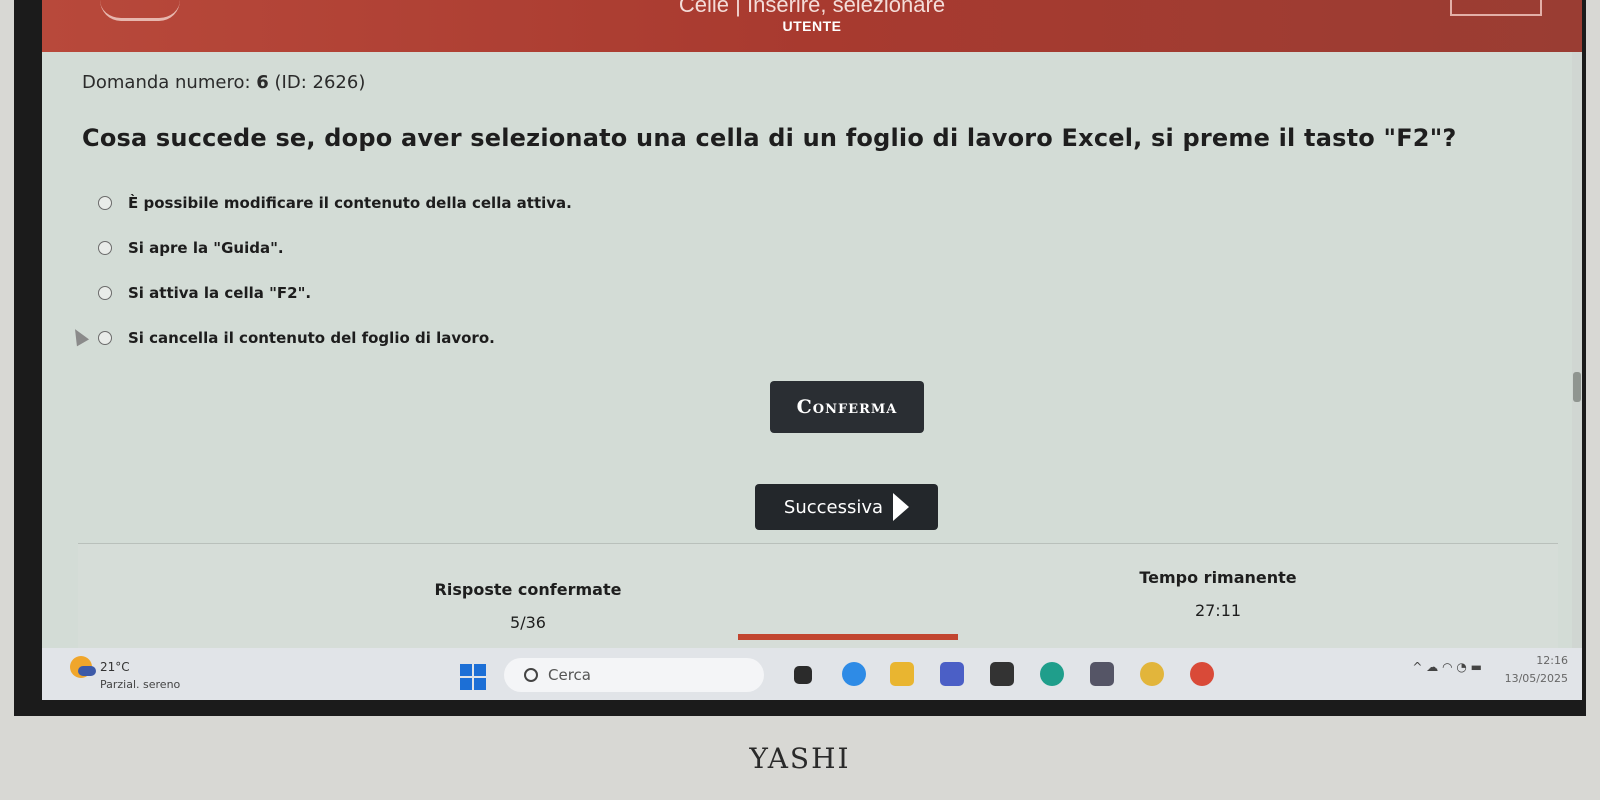  I want to click on time-remaining: Tempo rimanente 27:11, so click(1218, 594).